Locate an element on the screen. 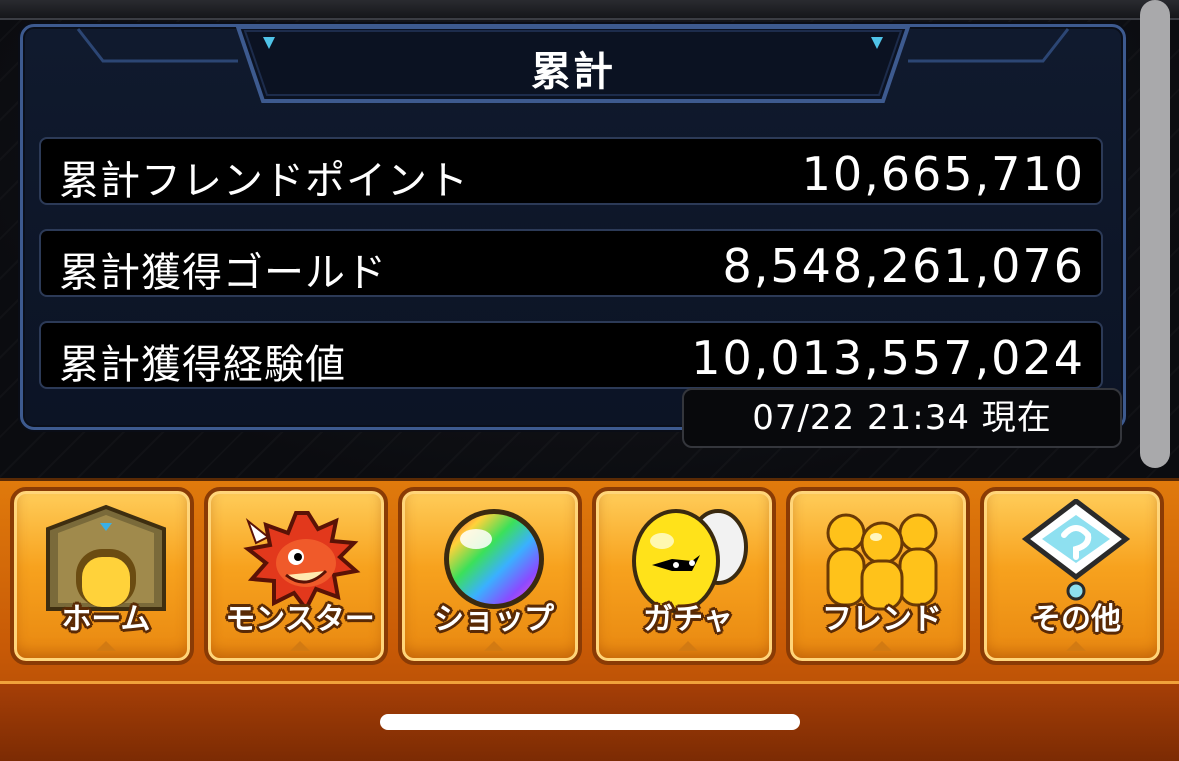 Image resolution: width=1179 pixels, height=761 pixels. stat-row-experience: 累計獲得経験値 10,013,557,024 is located at coordinates (571, 355).